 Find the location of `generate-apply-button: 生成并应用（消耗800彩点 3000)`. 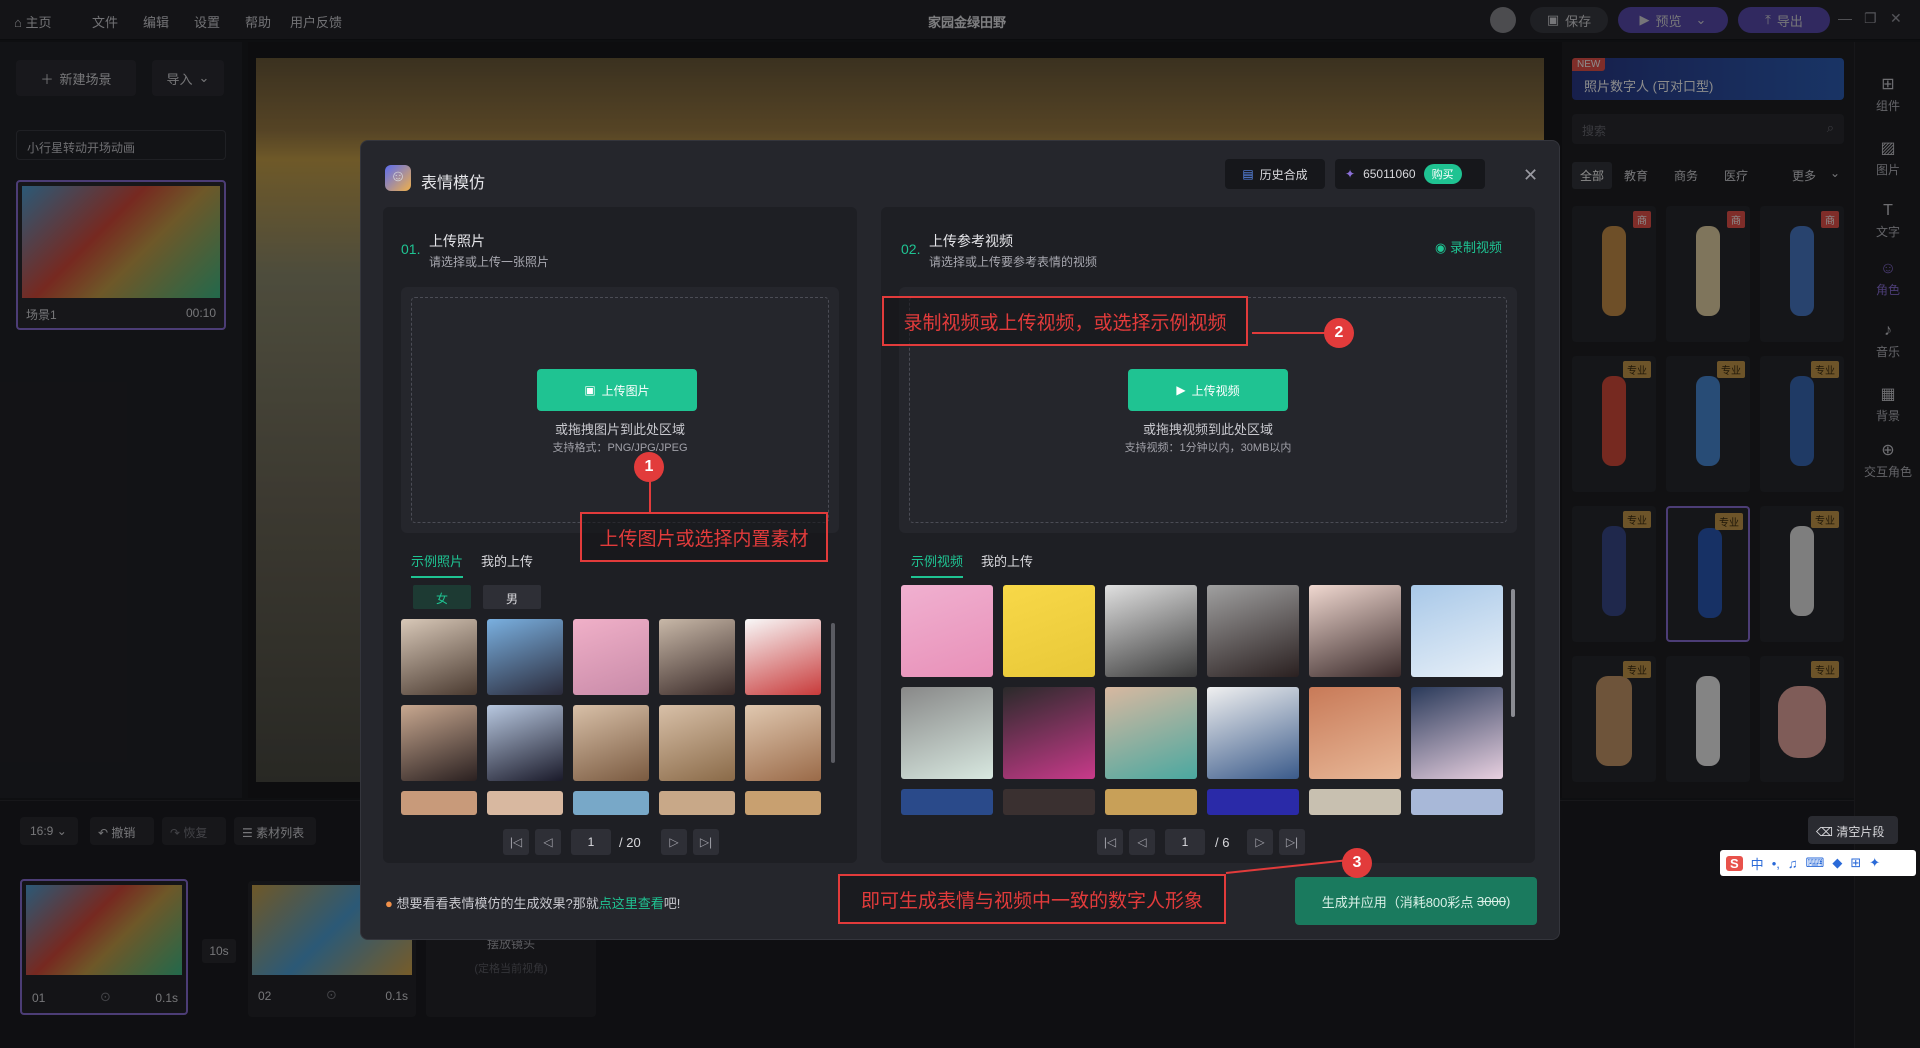

generate-apply-button: 生成并应用（消耗800彩点 3000) is located at coordinates (1416, 901).